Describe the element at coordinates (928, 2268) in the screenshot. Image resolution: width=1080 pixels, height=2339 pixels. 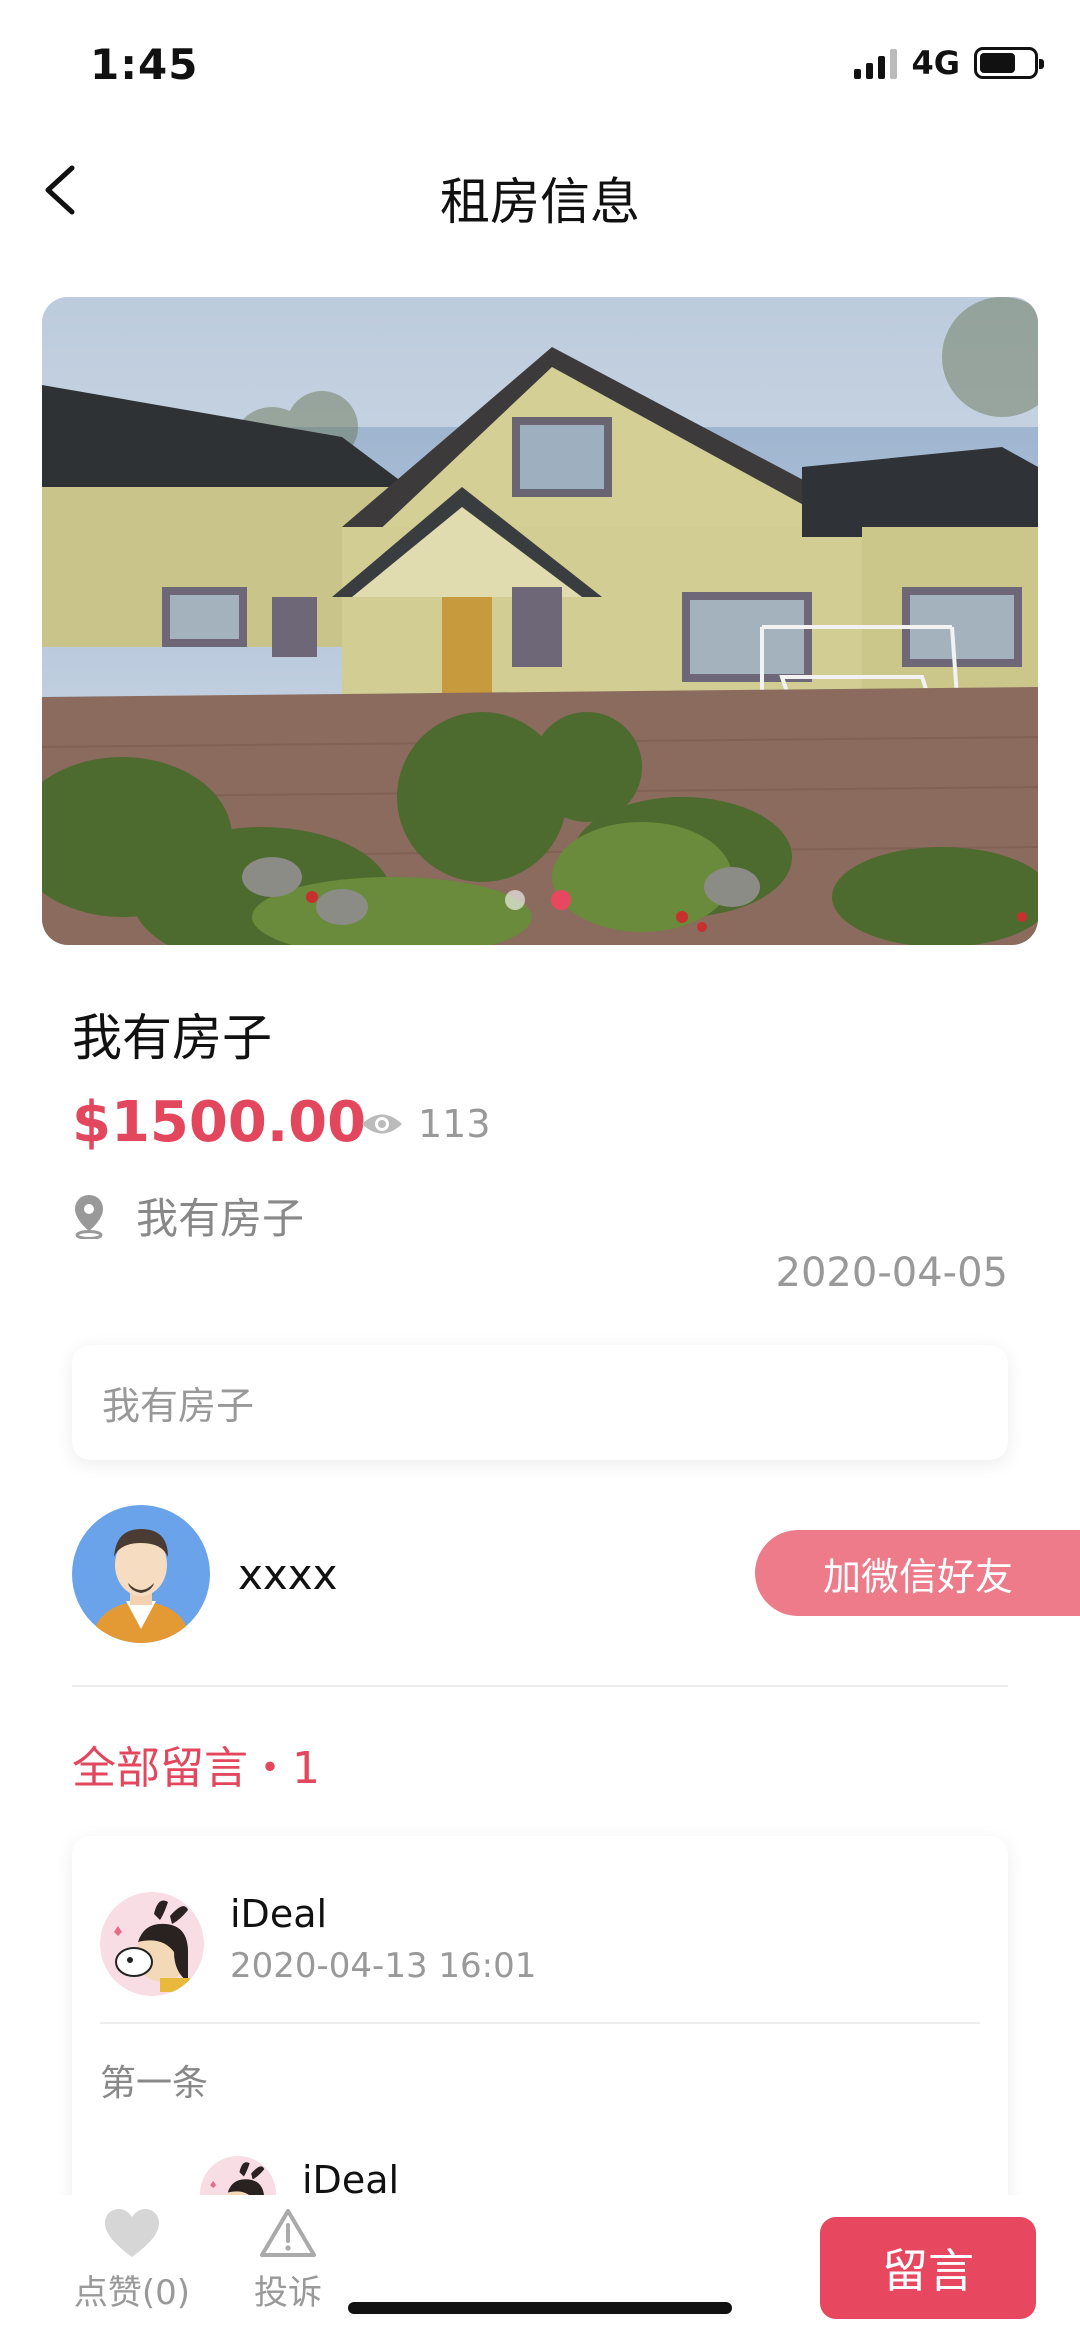
I see `leave-comment-button: 留言` at that location.